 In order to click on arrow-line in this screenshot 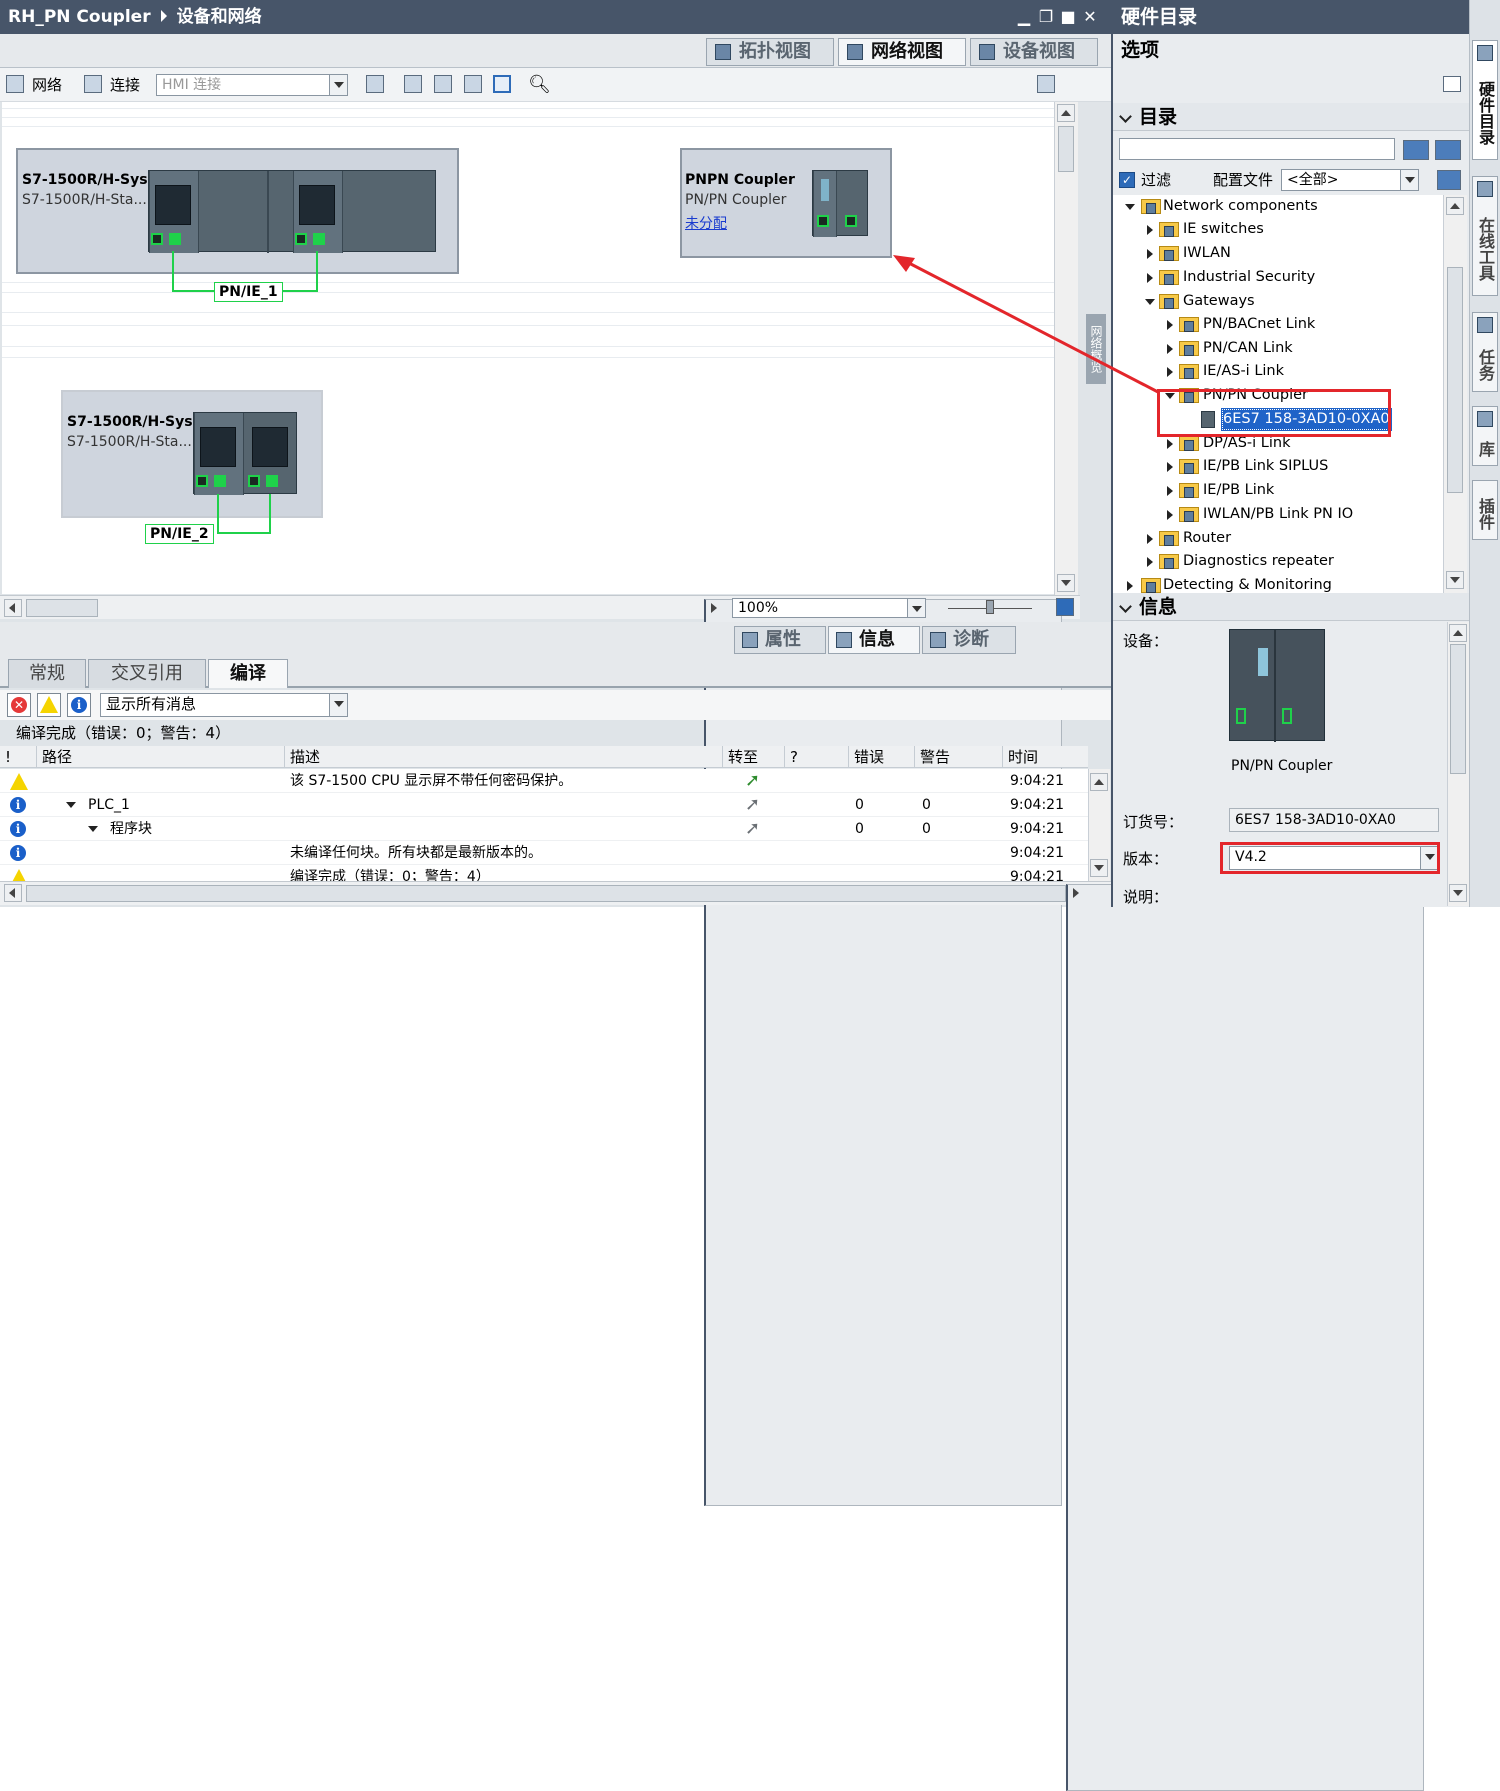, I will do `click(1031, 326)`.